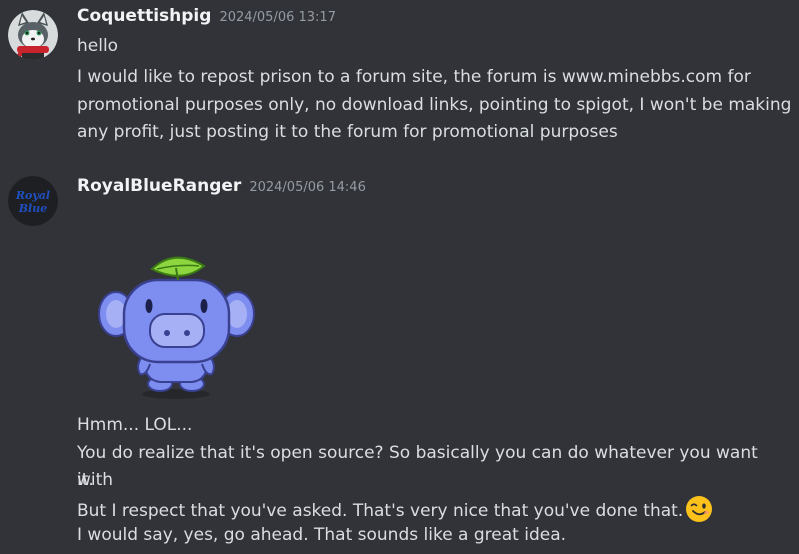 The width and height of the screenshot is (799, 554). I want to click on message-header: RoyalBlueRanger 2024/05/06 14:46, so click(221, 186).